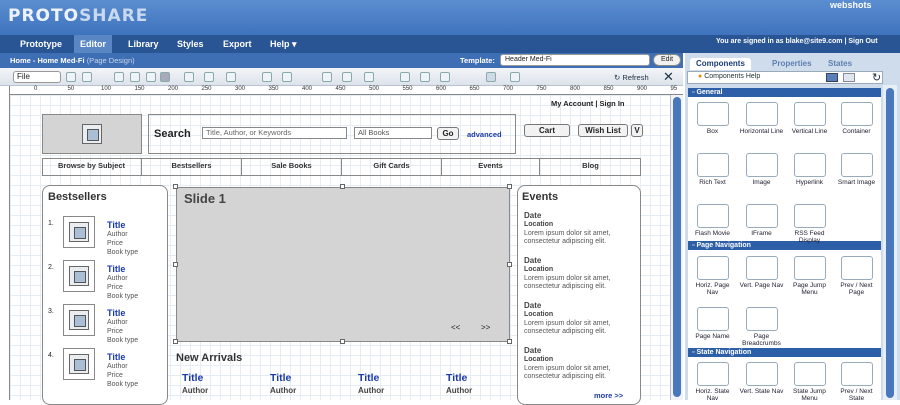  I want to click on tab-components: Components, so click(720, 64).